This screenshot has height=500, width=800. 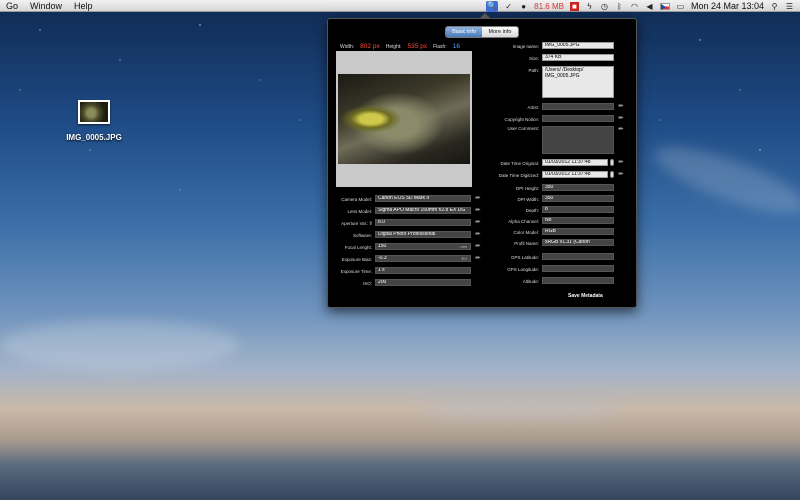 I want to click on edit-comment-icon: ✎, so click(x=622, y=129).